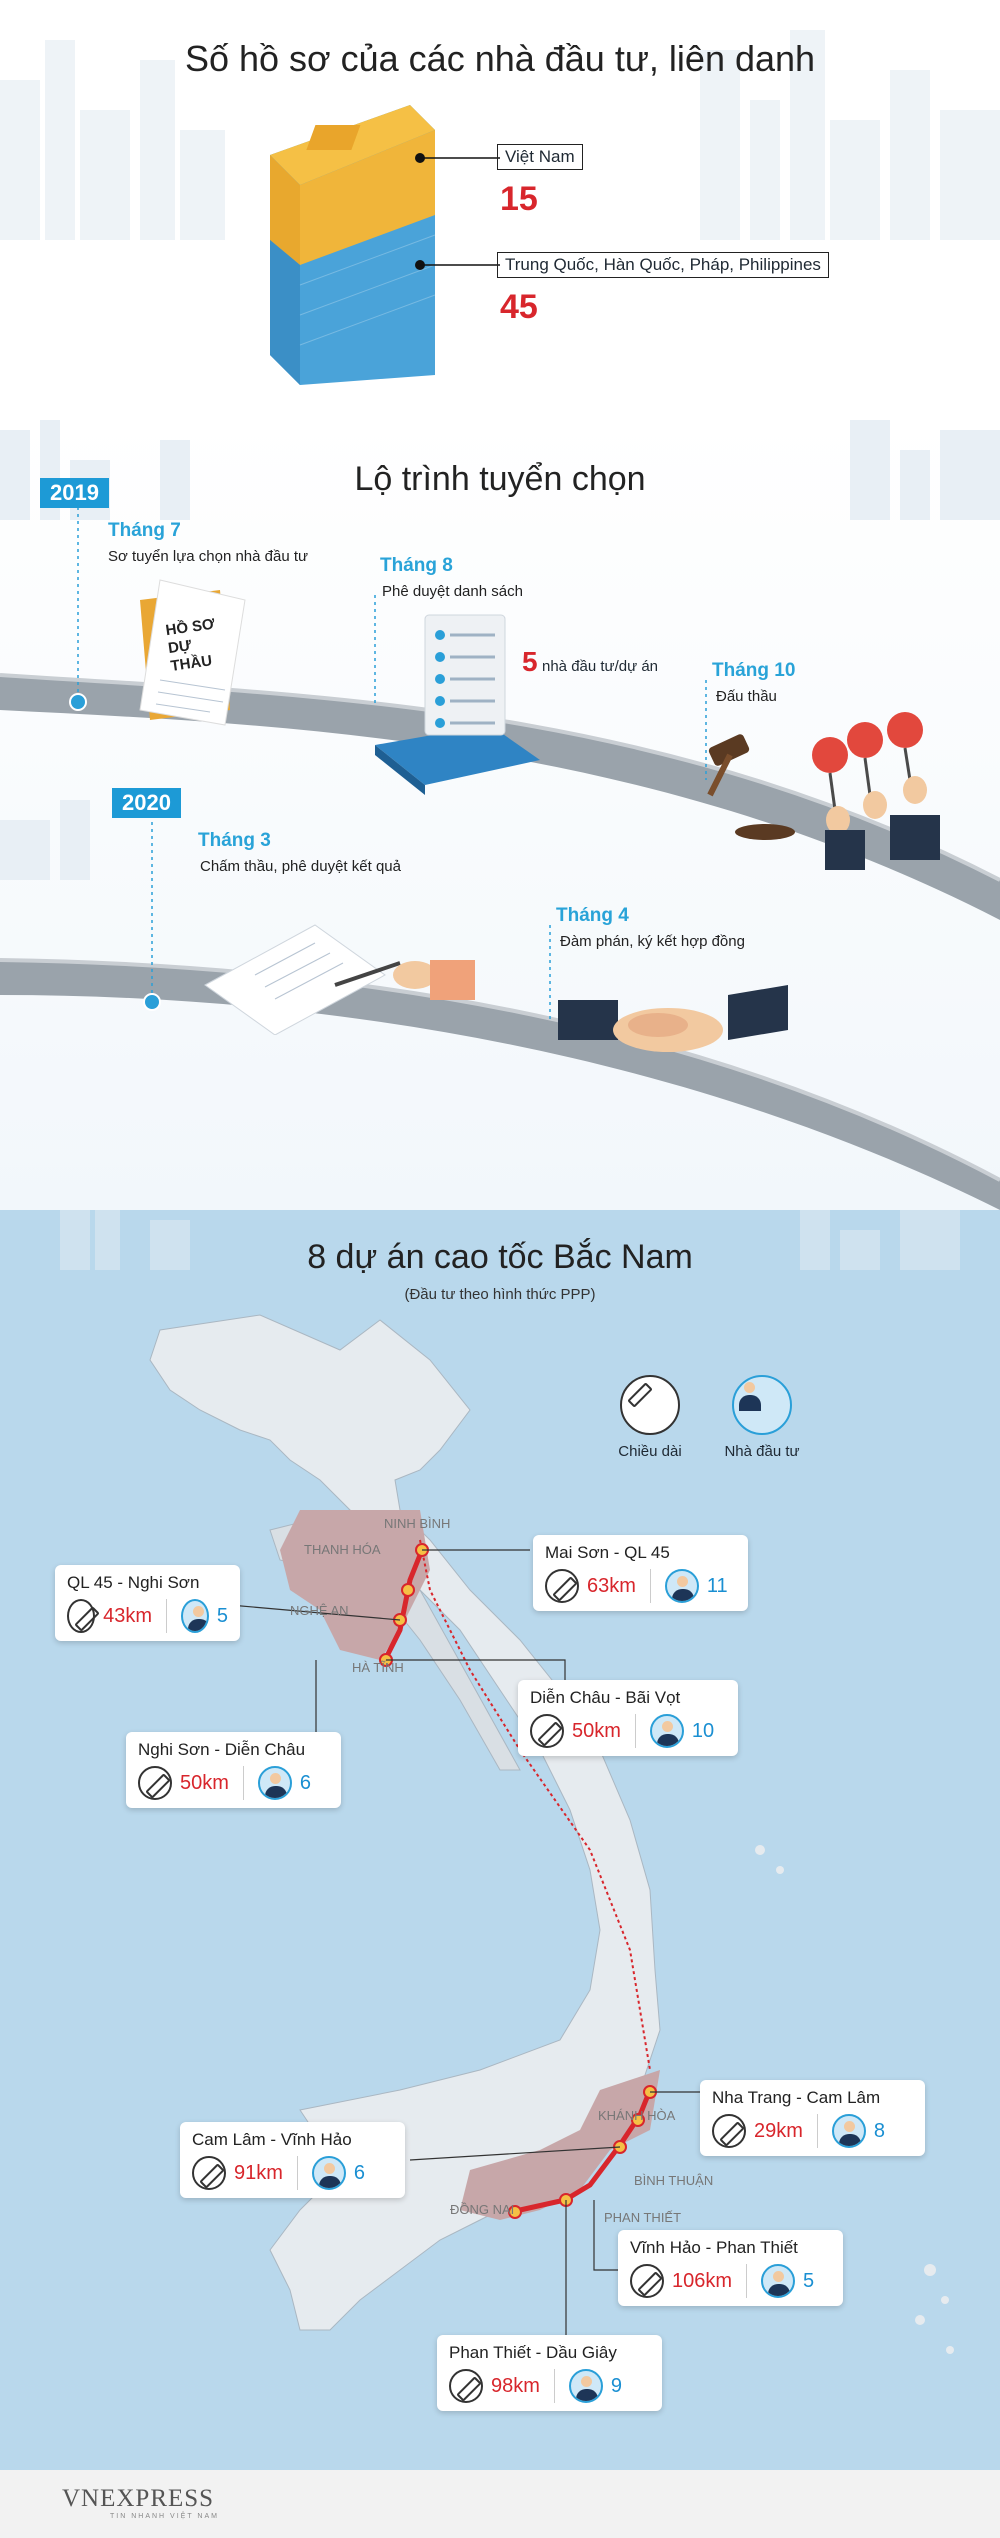 The height and width of the screenshot is (2538, 1000). What do you see at coordinates (714, 2247) in the screenshot?
I see `project-name: Vĩnh Hảo - Phan Thiết` at bounding box center [714, 2247].